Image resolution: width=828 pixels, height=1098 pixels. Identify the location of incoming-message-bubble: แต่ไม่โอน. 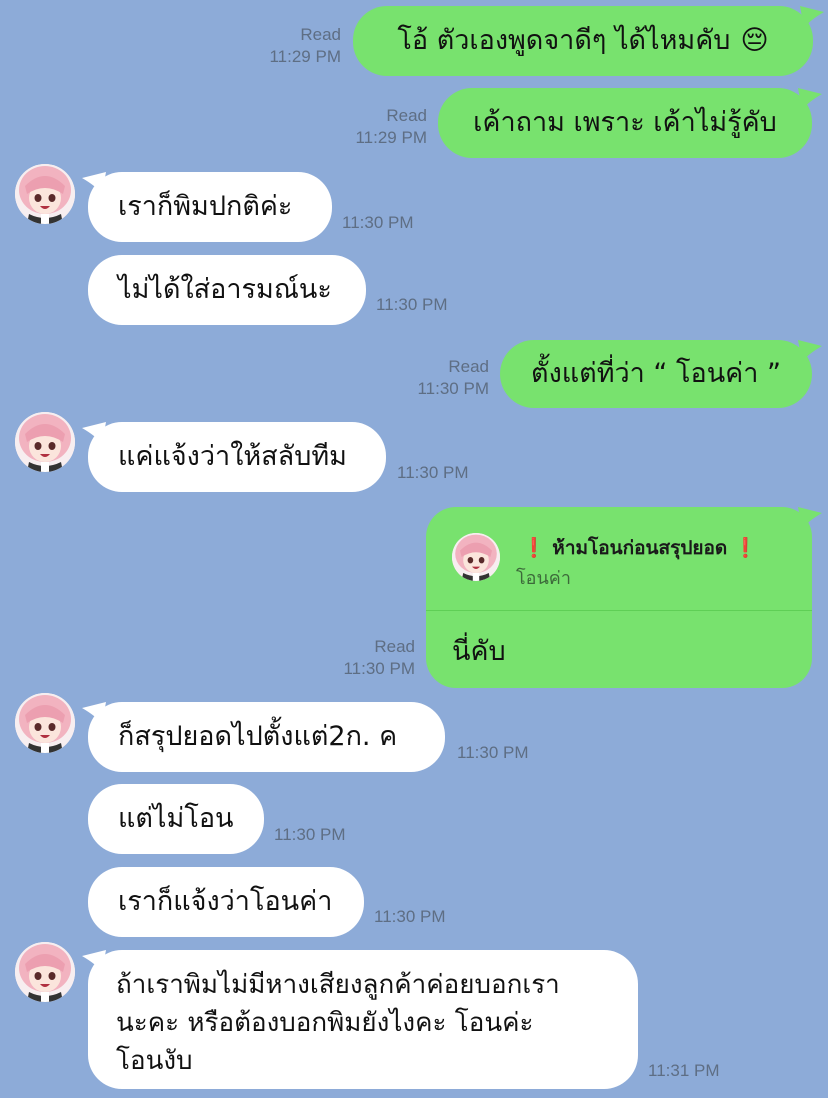
(176, 819).